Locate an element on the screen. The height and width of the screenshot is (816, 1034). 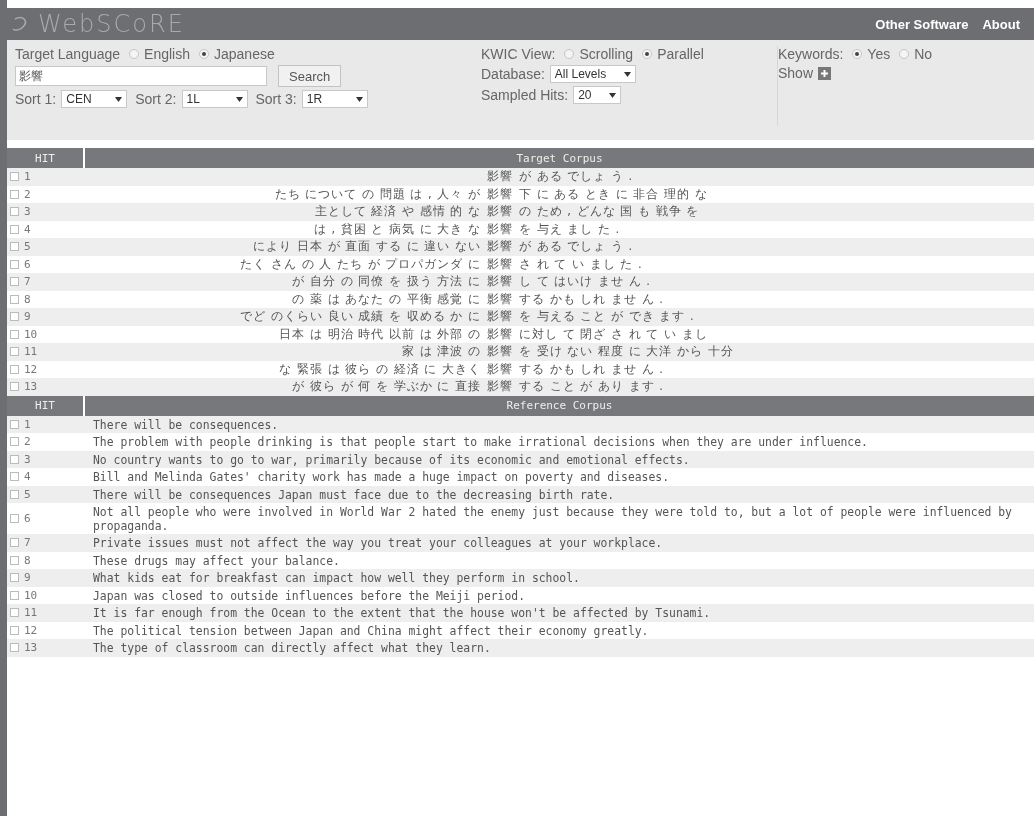
radio-label: No is located at coordinates (923, 54).